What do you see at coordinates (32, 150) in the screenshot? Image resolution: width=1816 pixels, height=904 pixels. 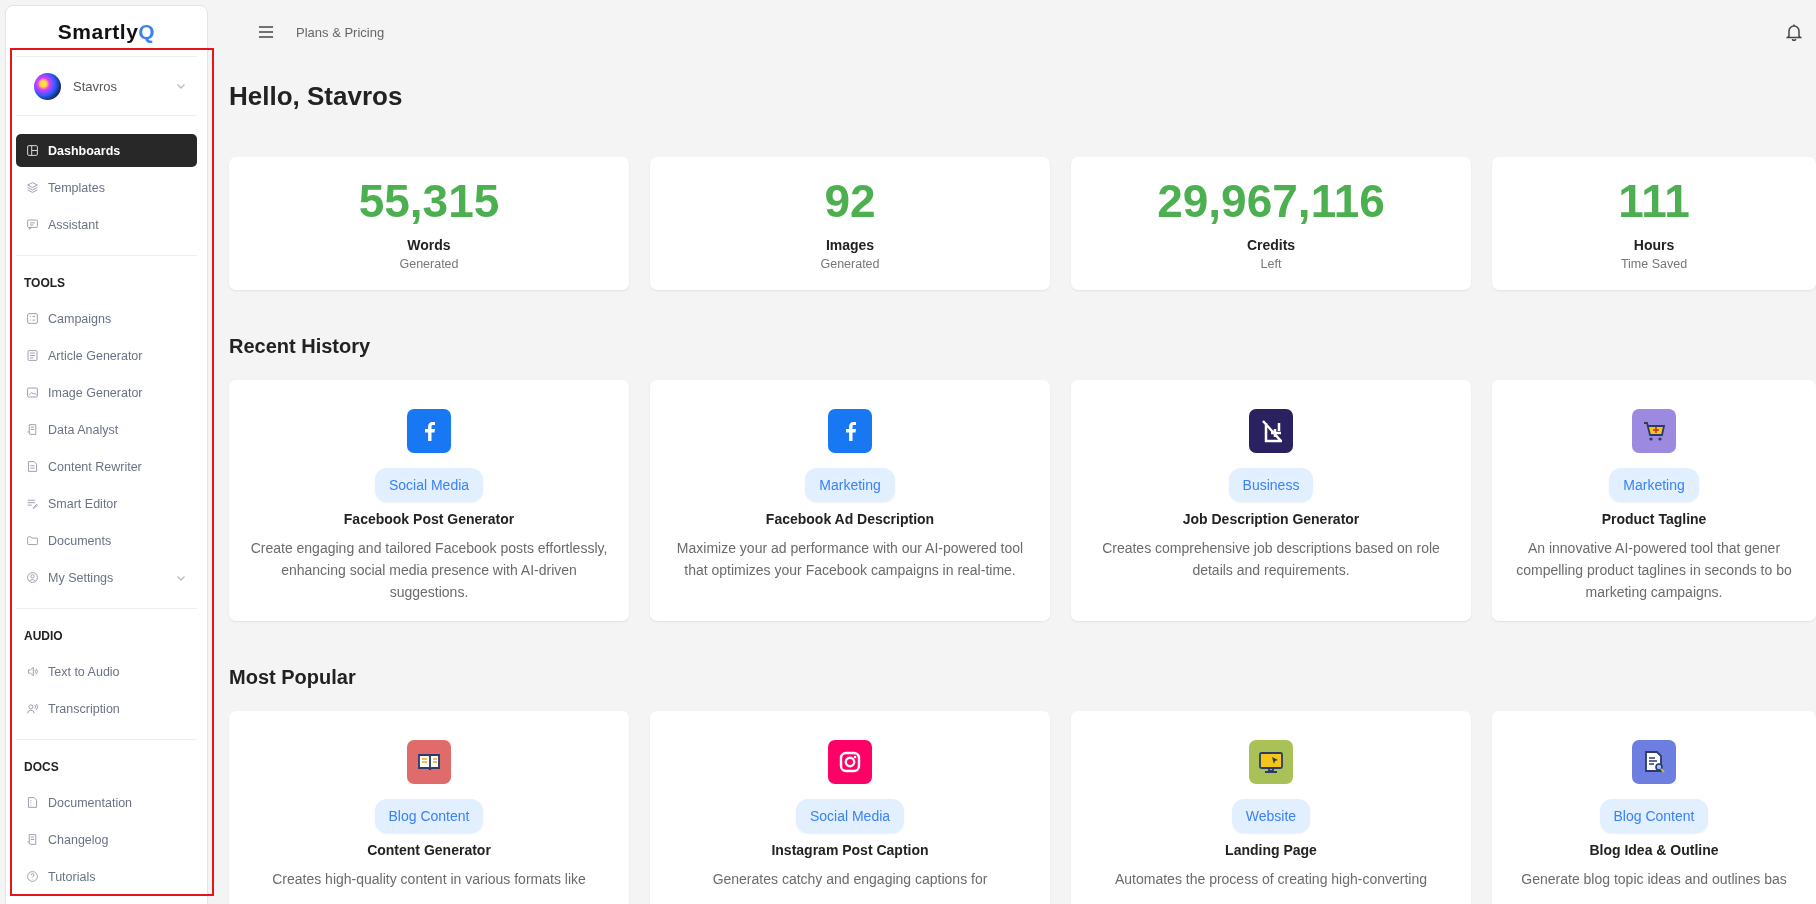 I see `dashboard-icon` at bounding box center [32, 150].